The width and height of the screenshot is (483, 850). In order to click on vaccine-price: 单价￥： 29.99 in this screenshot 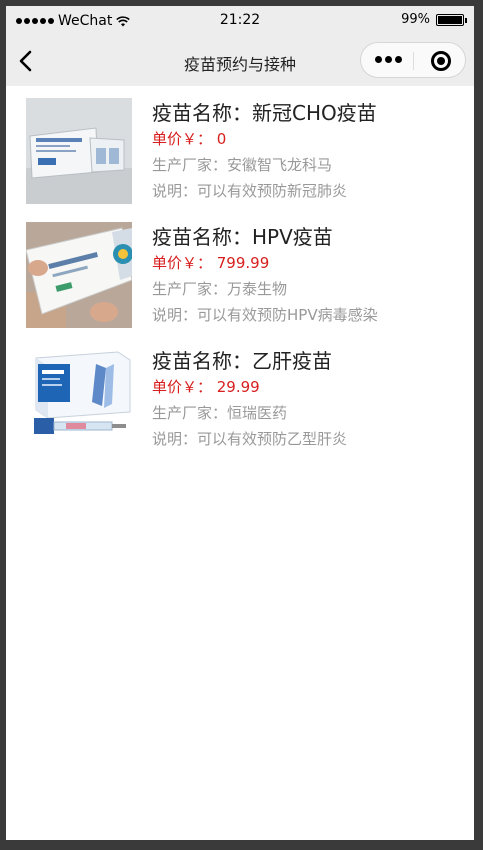, I will do `click(206, 387)`.